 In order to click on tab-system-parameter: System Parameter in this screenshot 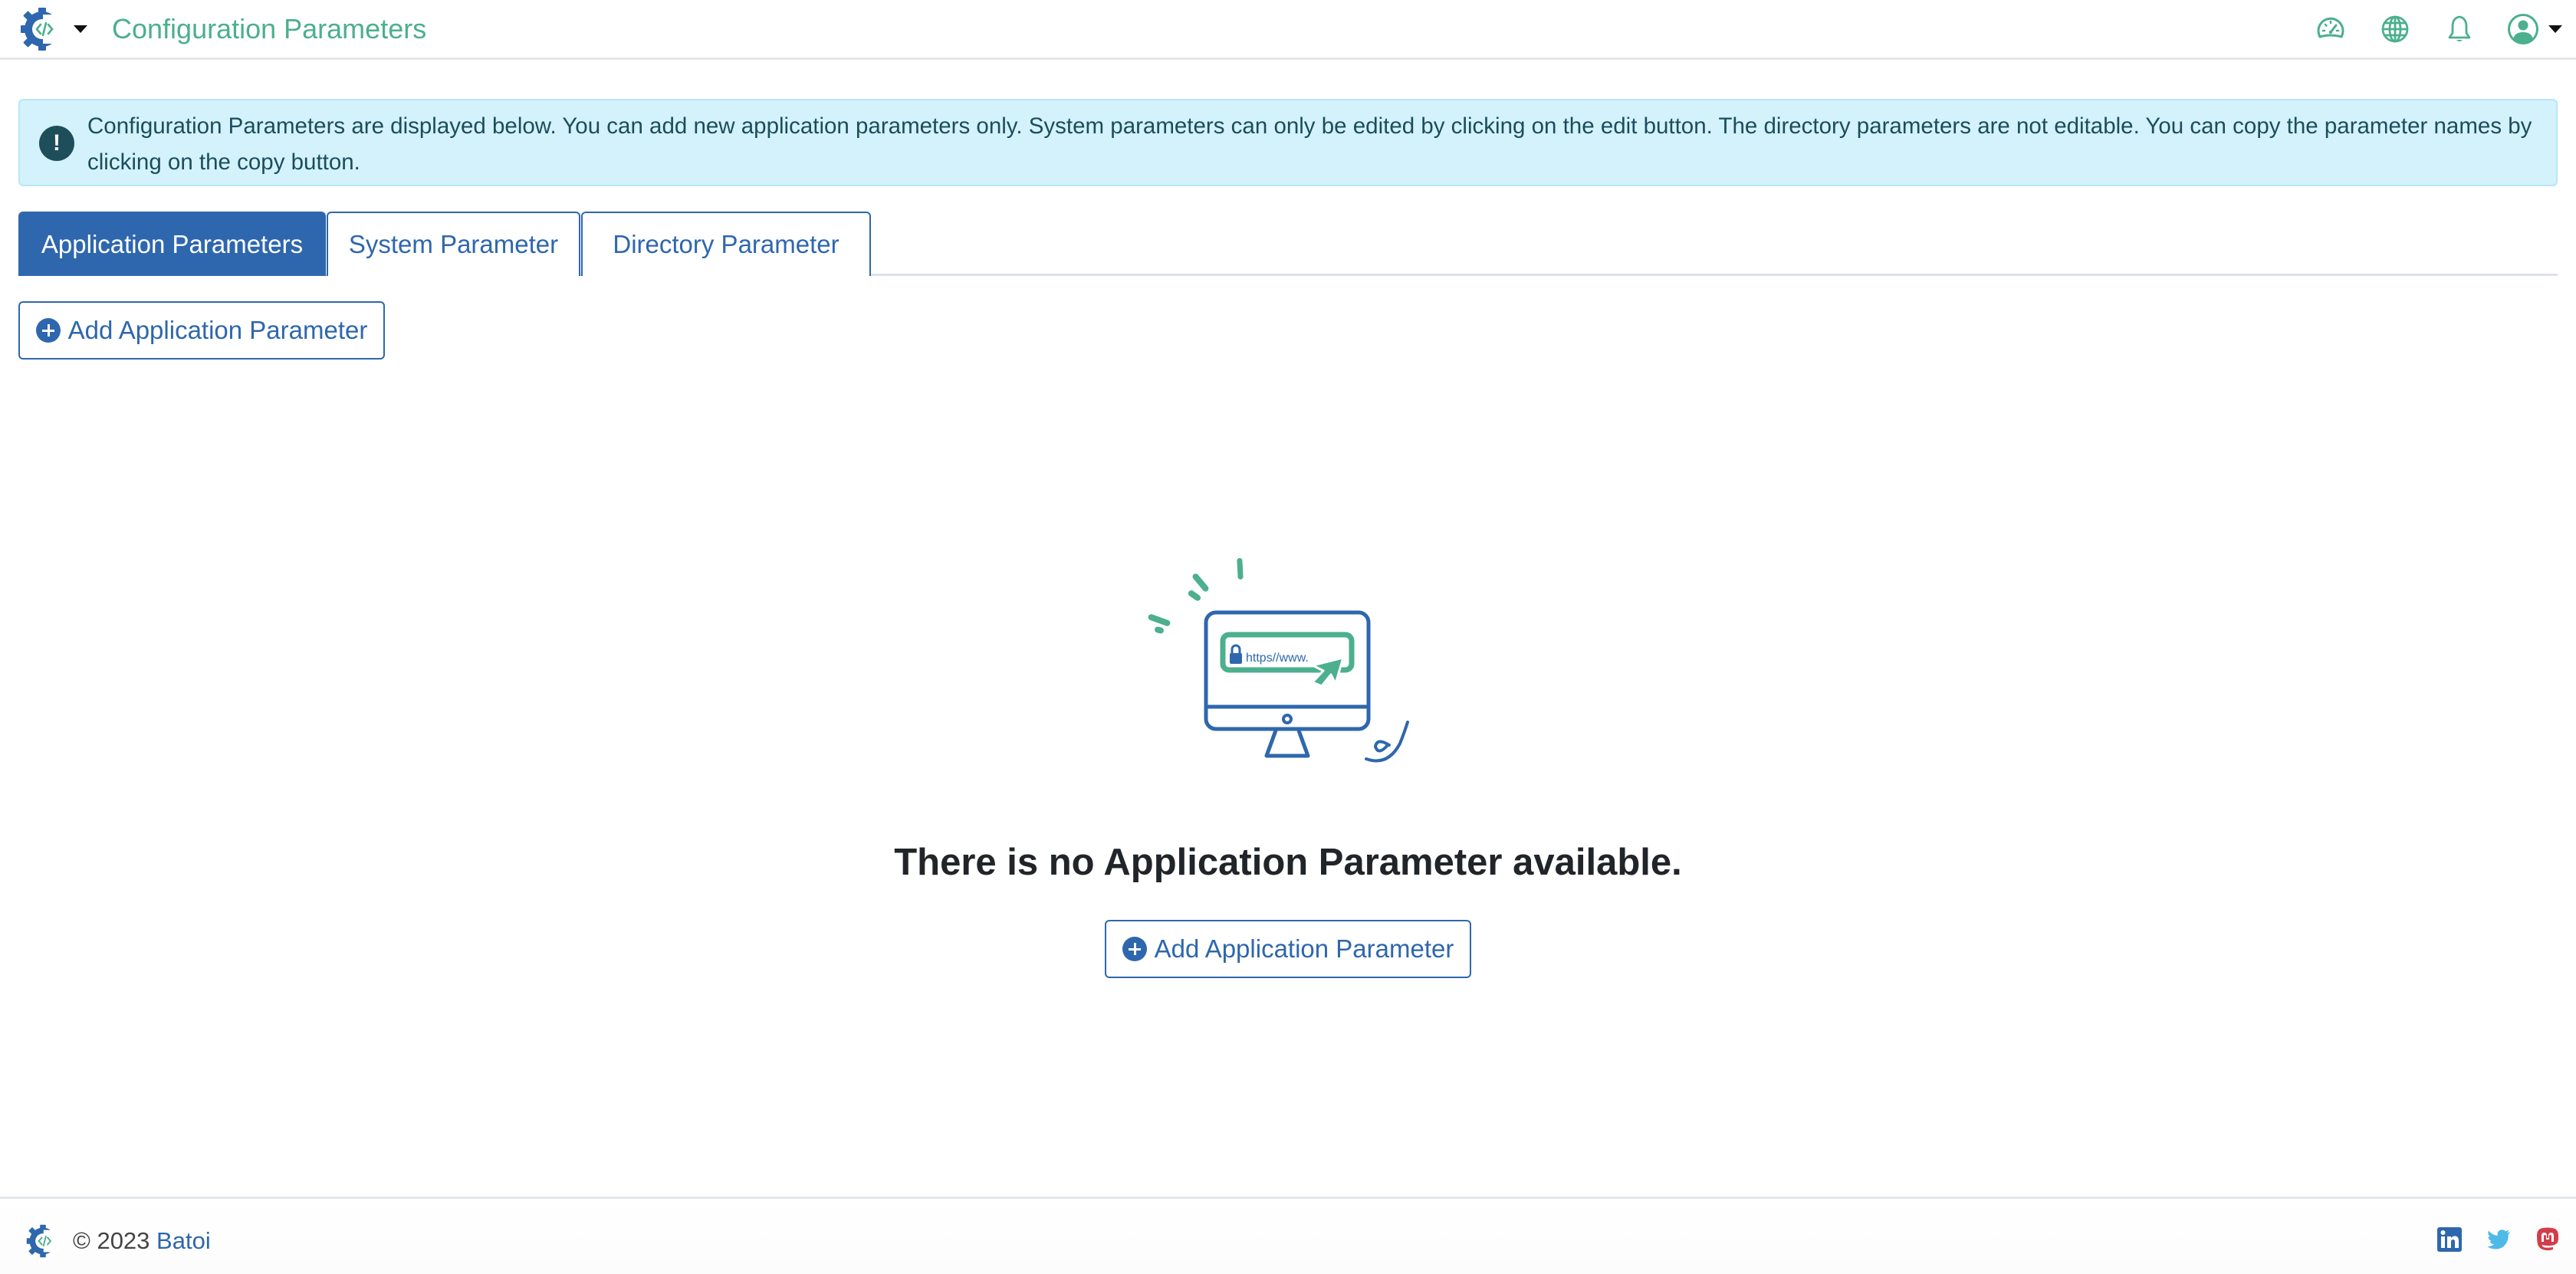, I will do `click(453, 244)`.